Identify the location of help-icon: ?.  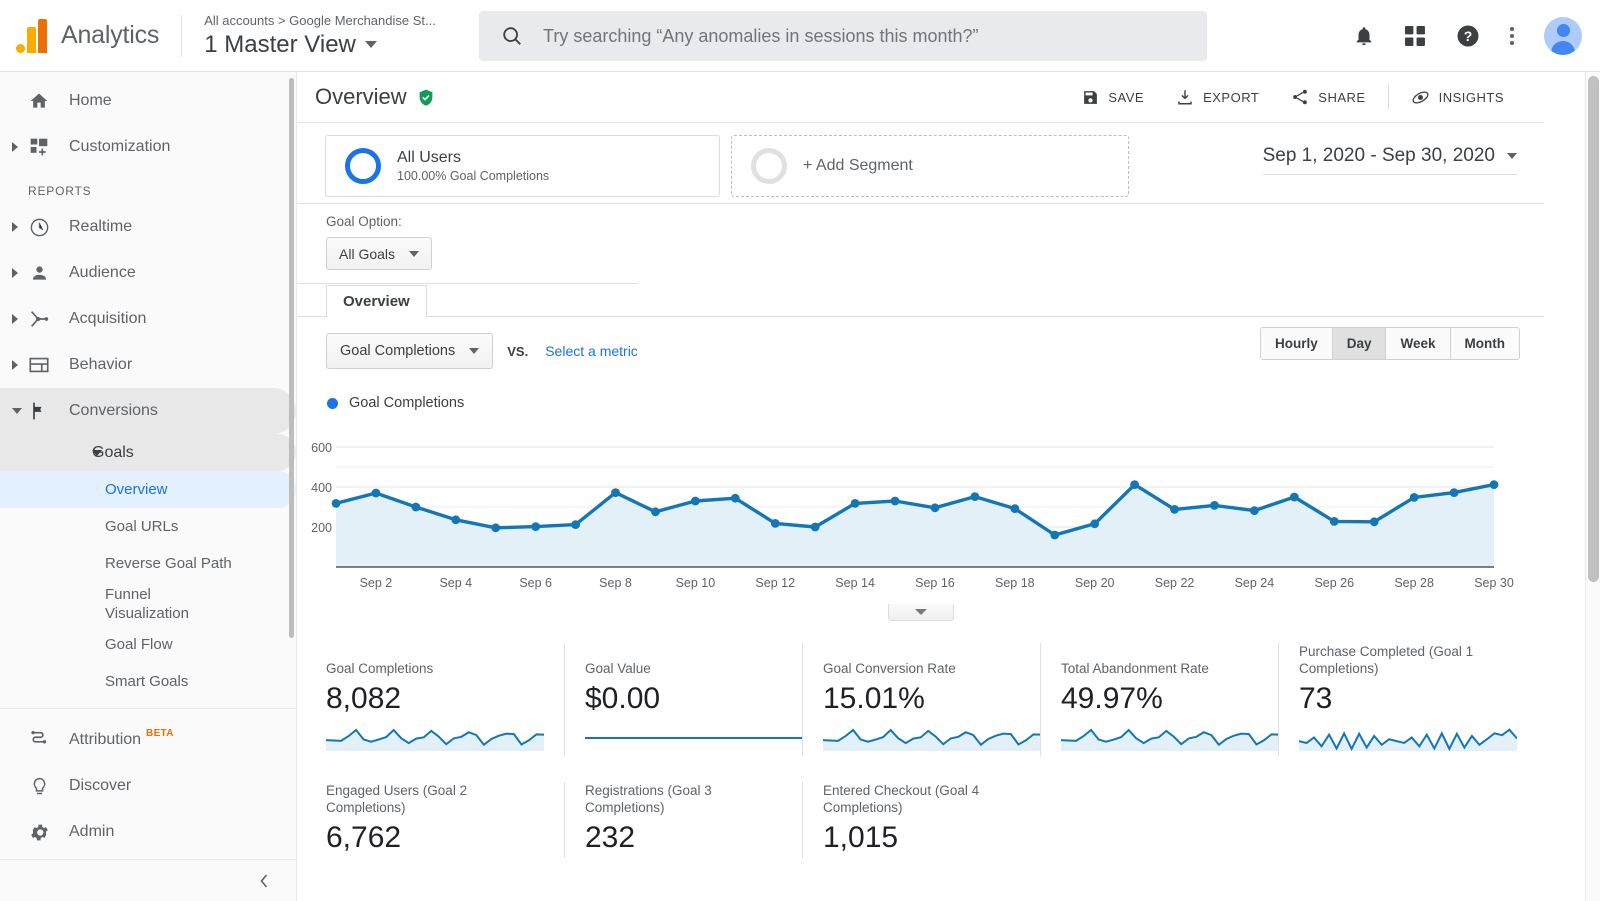
(1468, 36).